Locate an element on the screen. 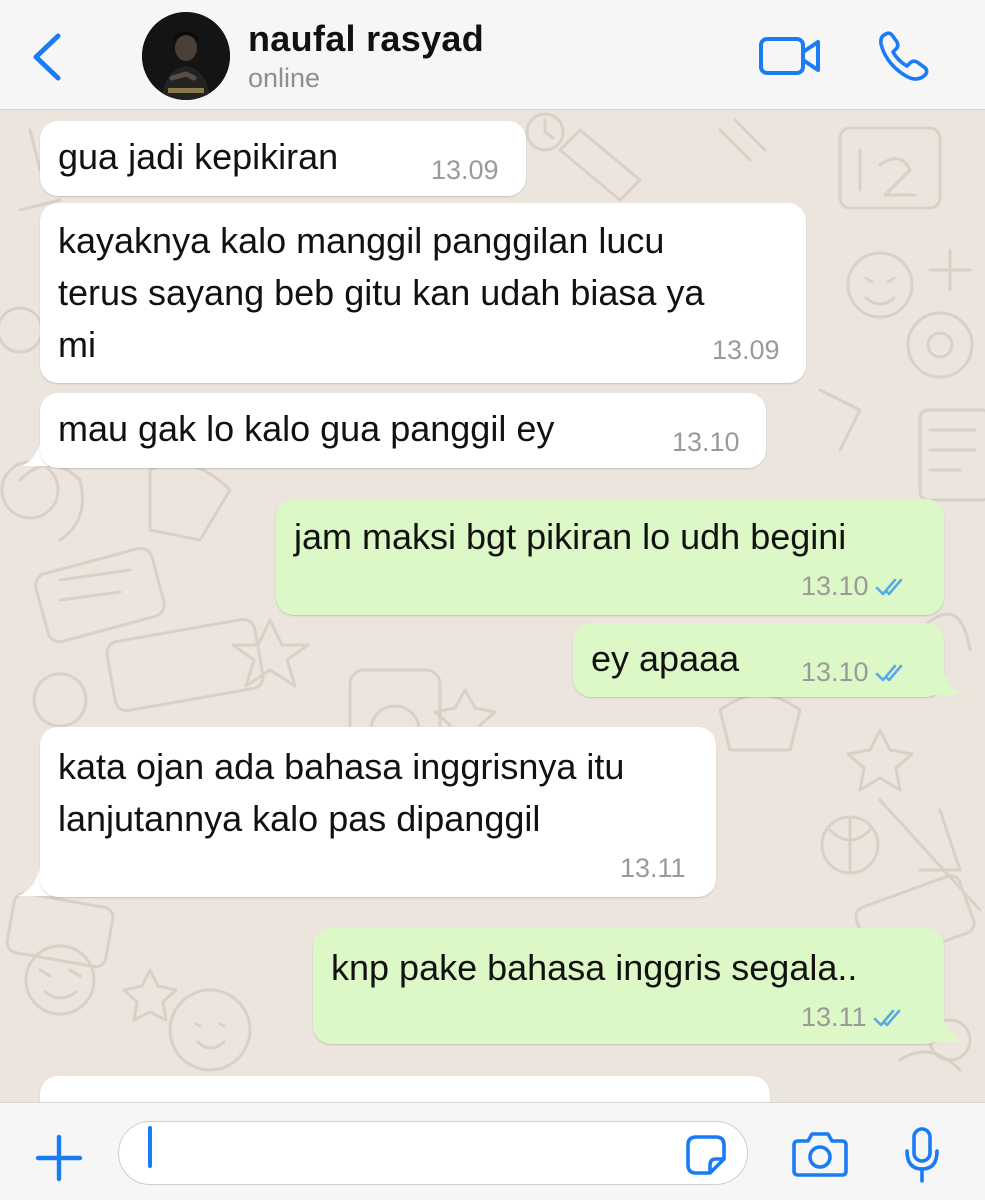 The height and width of the screenshot is (1200, 985). message-text: mau gak lo kalo gua panggil ey is located at coordinates (306, 428).